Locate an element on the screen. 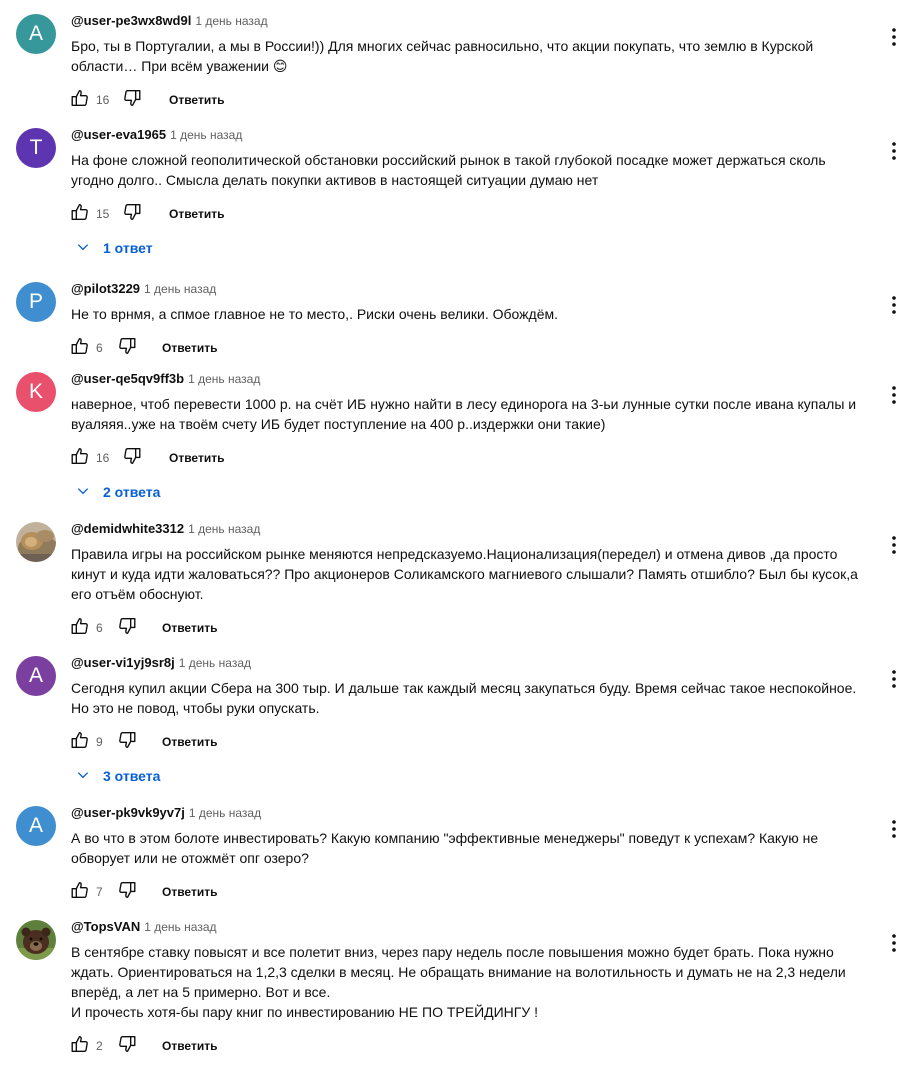  author-name: @TopsVAN is located at coordinates (105, 926).